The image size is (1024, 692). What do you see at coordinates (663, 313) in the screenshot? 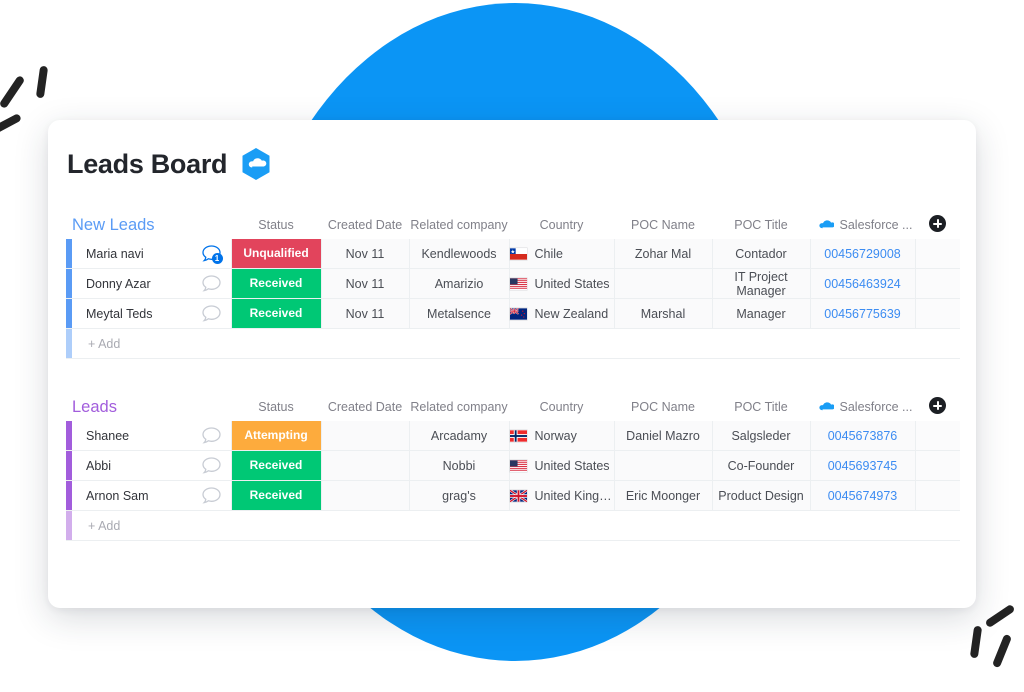
I see `poc-name-cell: Marshal` at bounding box center [663, 313].